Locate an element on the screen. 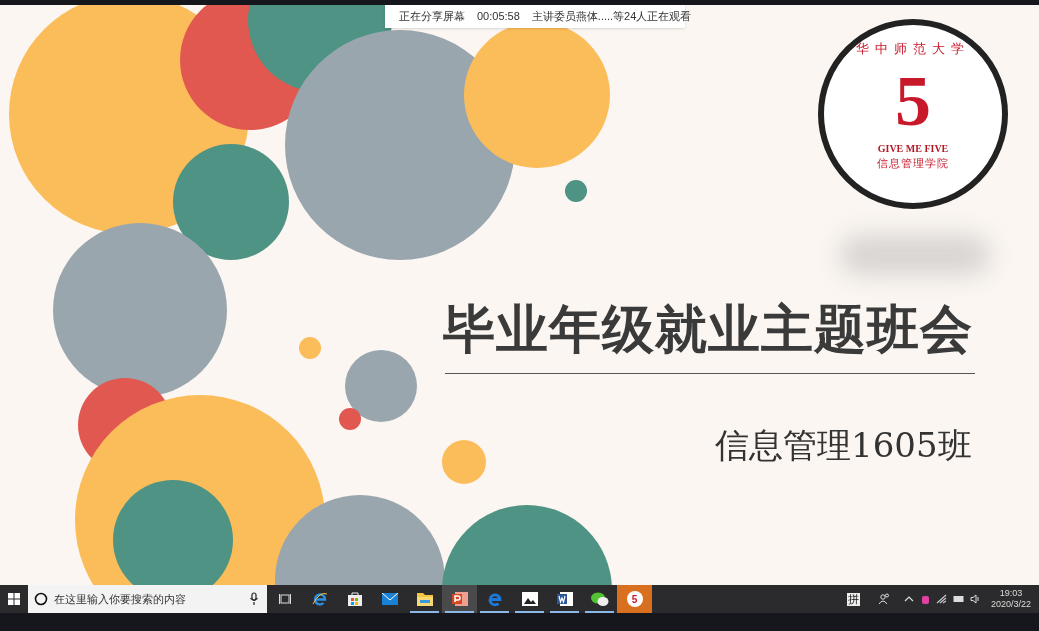  search-field: 在这里输入你要搜索的内容 is located at coordinates (147, 599).